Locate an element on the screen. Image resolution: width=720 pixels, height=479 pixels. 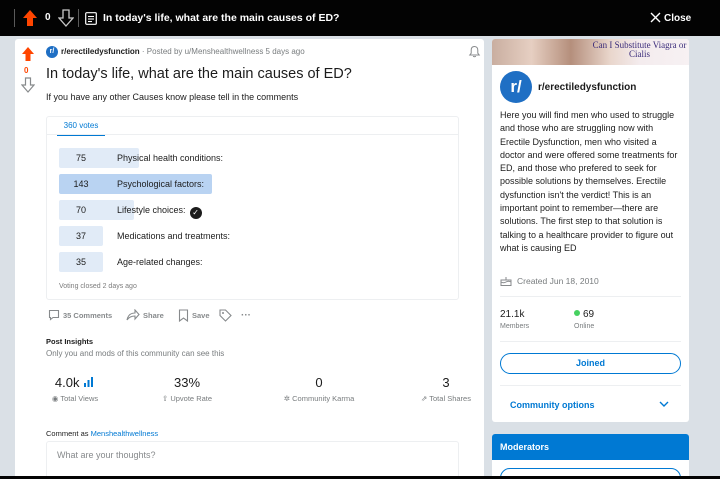
bar-chart-icon is located at coordinates (89, 382).